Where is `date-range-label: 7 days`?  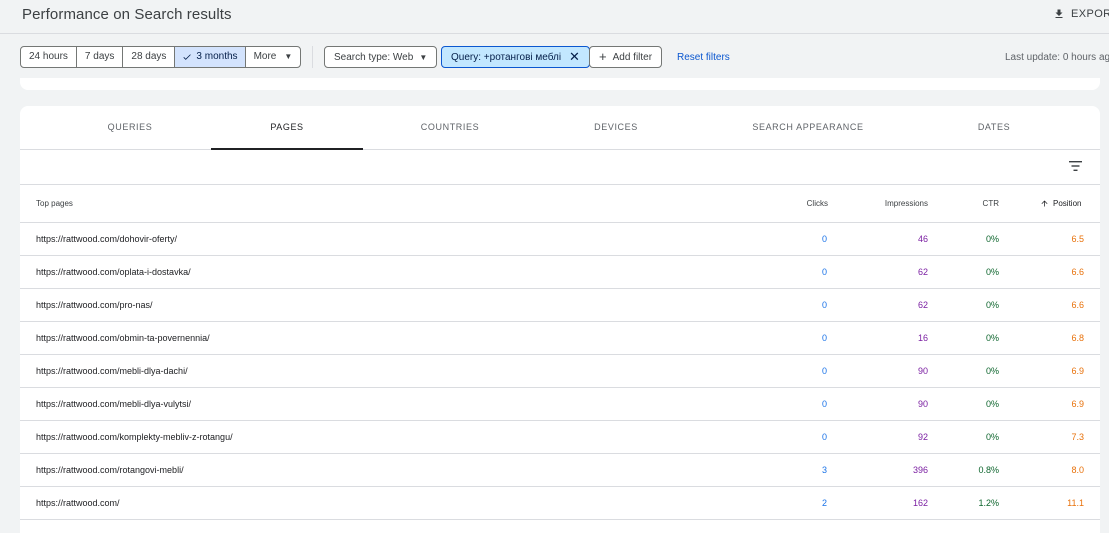
date-range-label: 7 days is located at coordinates (99, 56).